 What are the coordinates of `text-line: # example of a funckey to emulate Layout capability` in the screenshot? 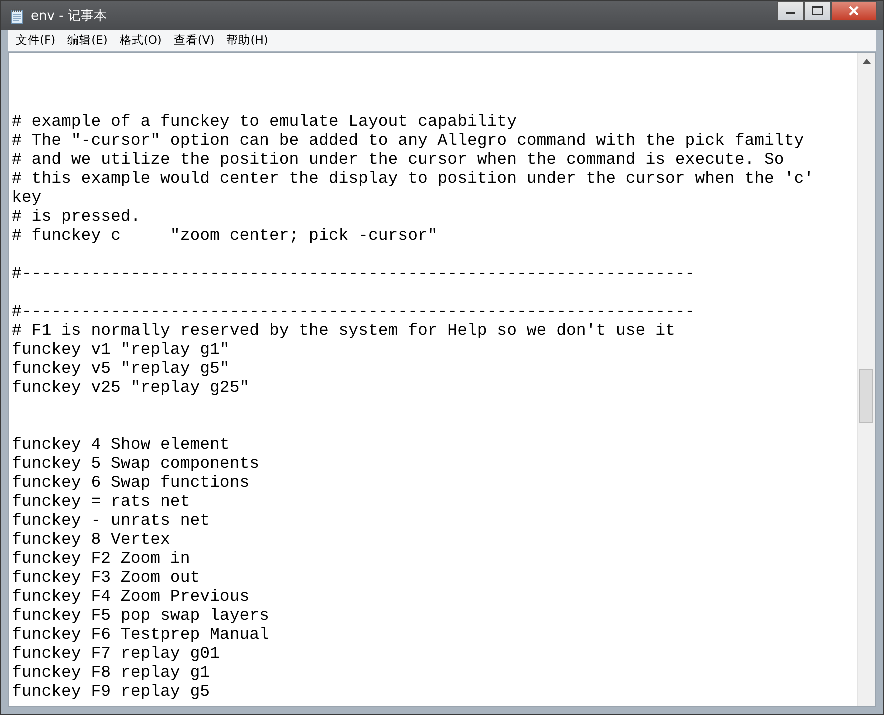 It's located at (265, 121).